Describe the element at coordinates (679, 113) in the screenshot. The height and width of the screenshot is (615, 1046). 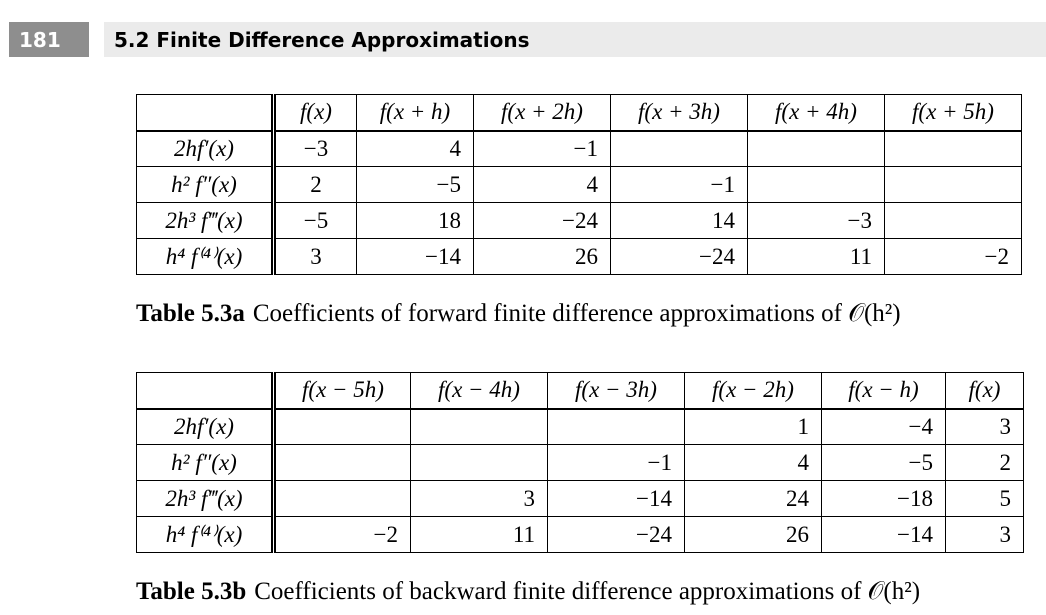
I see `column-header: f(x + 3h)` at that location.